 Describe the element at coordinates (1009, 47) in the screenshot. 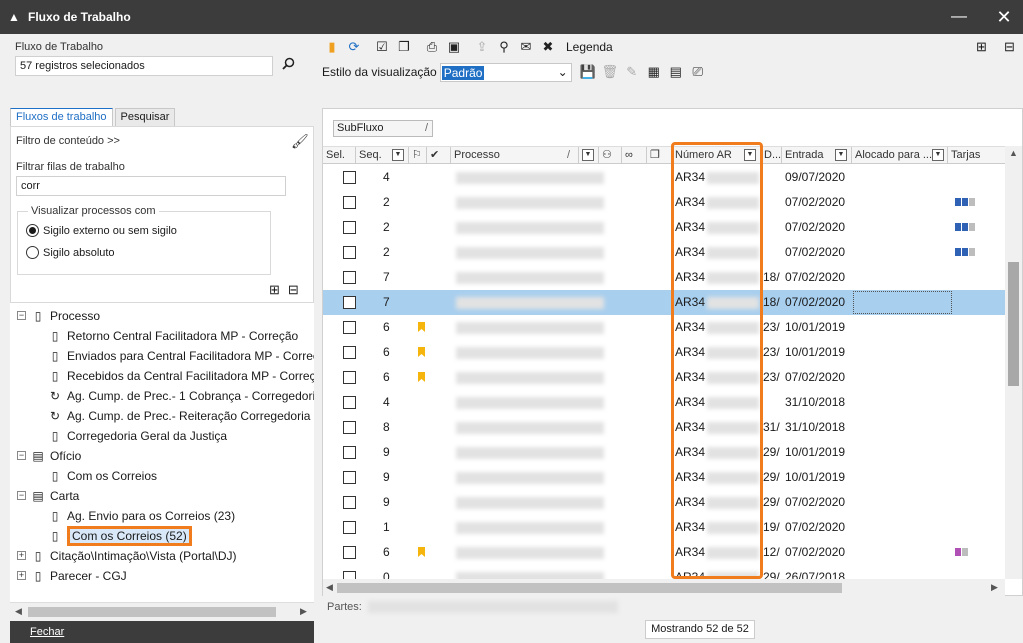

I see `tree-collapse-right-icon: ⊟` at that location.